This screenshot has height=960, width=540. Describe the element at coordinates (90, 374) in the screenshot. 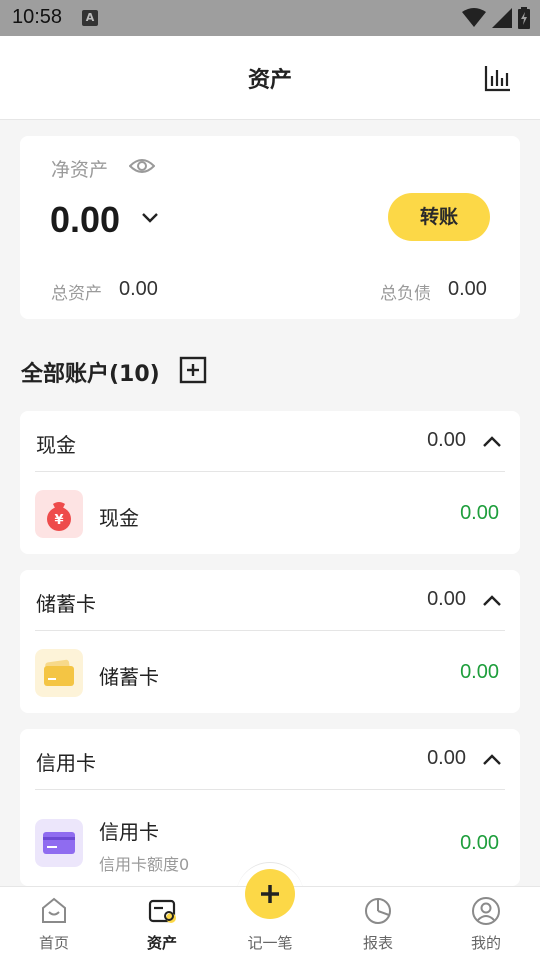

I see `accounts-section-title: 全部账户(10)` at that location.